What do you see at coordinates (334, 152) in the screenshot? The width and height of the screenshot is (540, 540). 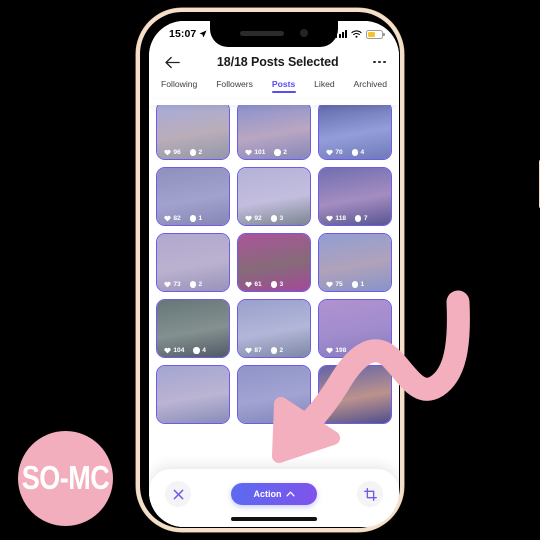 I see `like-count-group: 70` at bounding box center [334, 152].